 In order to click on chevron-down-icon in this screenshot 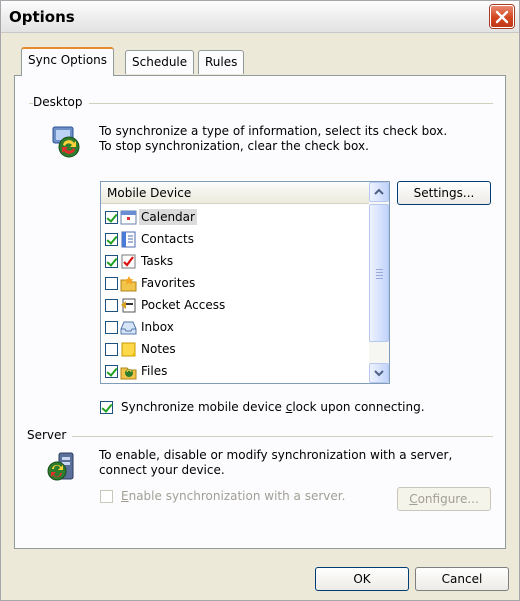, I will do `click(379, 373)`.